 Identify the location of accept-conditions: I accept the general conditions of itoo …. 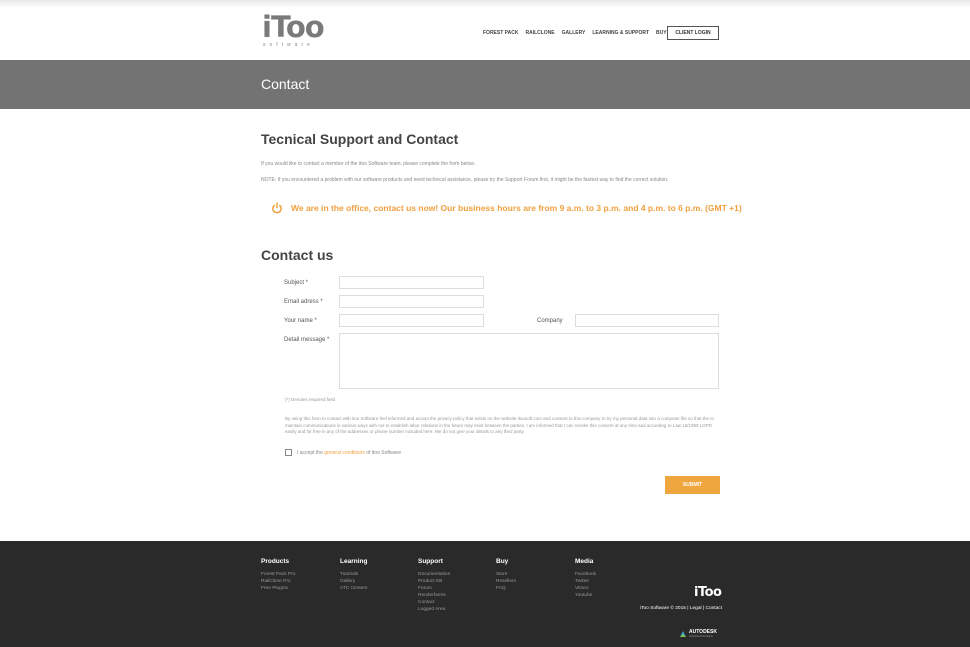
(343, 452).